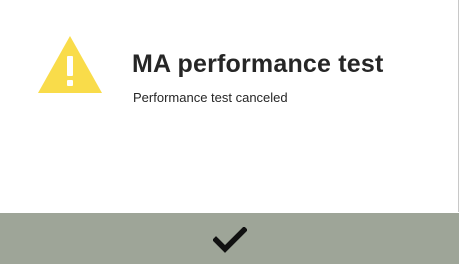  I want to click on warning-icon, so click(70, 64).